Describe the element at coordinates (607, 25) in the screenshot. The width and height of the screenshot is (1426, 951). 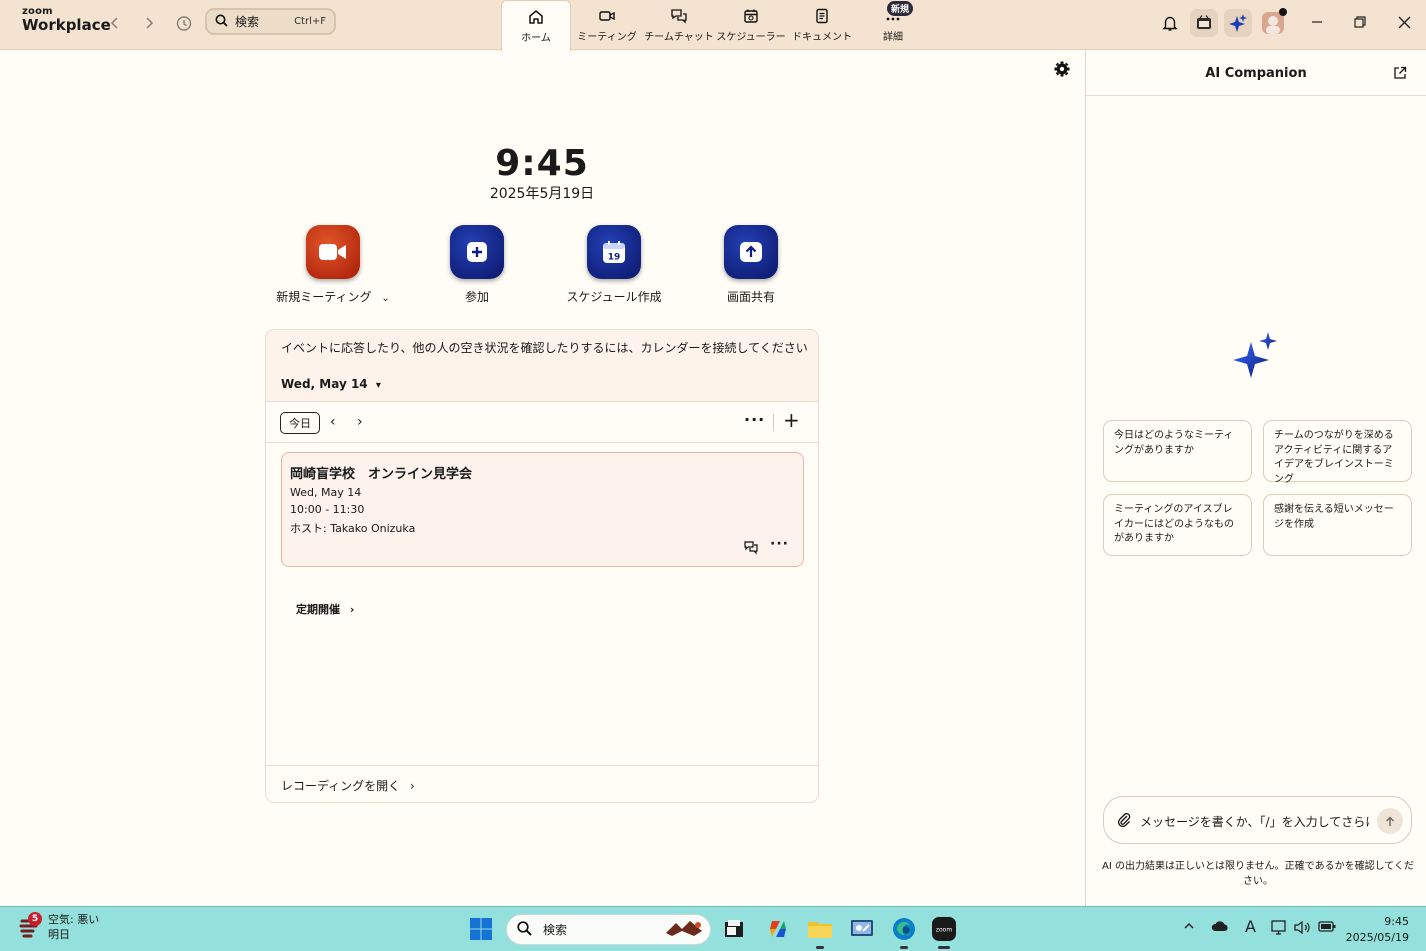
I see `tab-meetings: ミーティング` at that location.